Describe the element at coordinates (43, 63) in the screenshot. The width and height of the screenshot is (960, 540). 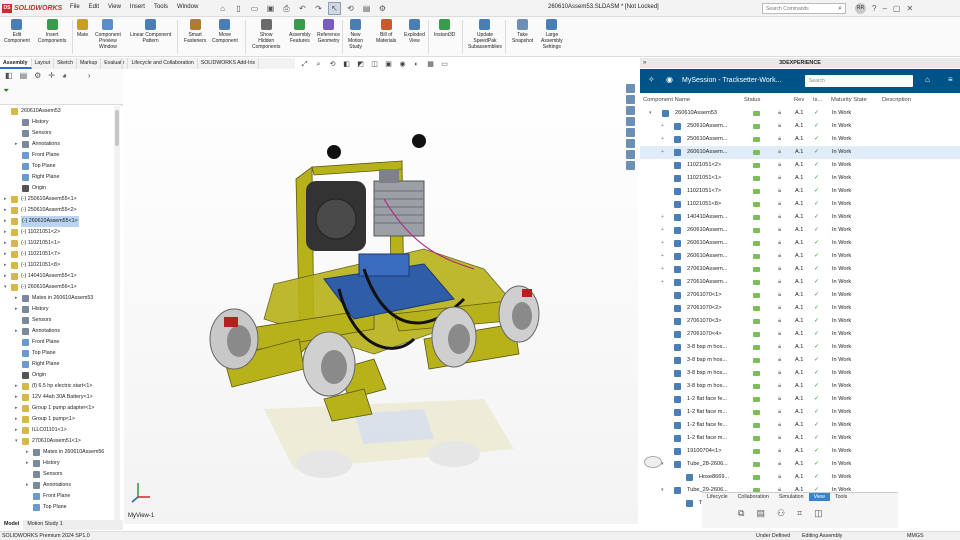
I see `tab-layout: Layout` at that location.